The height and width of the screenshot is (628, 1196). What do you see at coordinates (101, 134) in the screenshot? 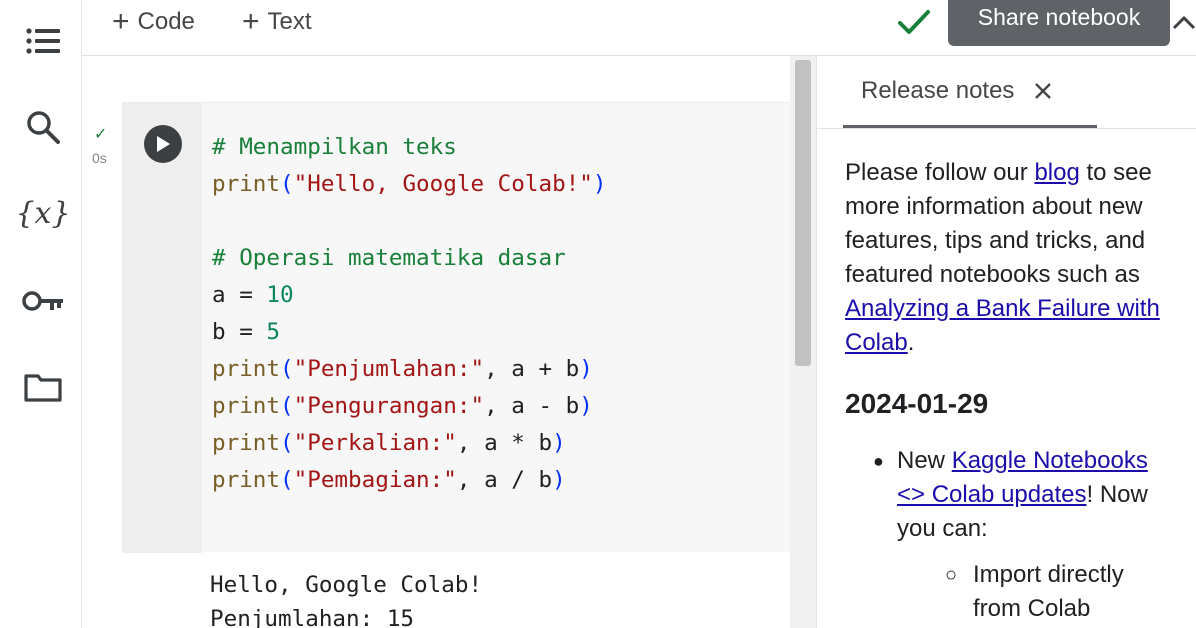
I see `execution-success-icon: ✓` at bounding box center [101, 134].